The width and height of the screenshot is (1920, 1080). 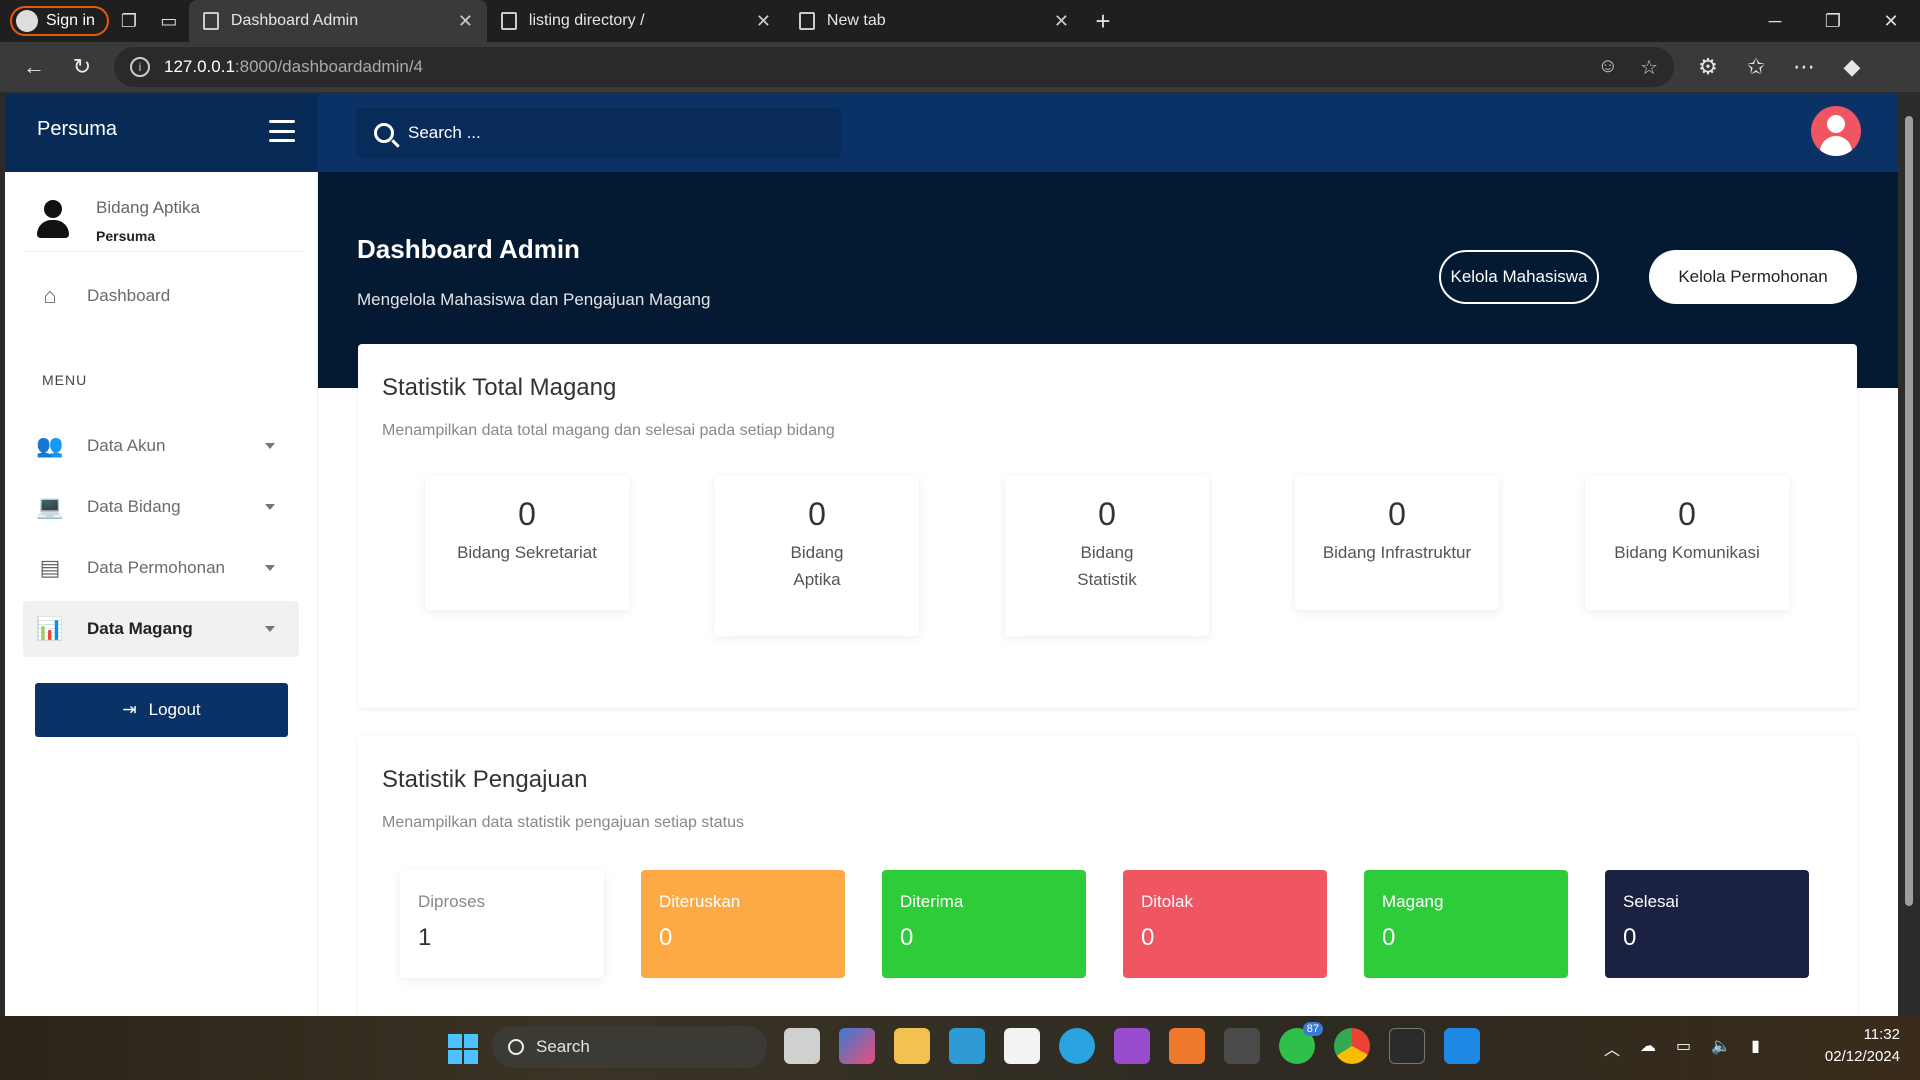 I want to click on restore-icon: ❐, so click(x=1833, y=21).